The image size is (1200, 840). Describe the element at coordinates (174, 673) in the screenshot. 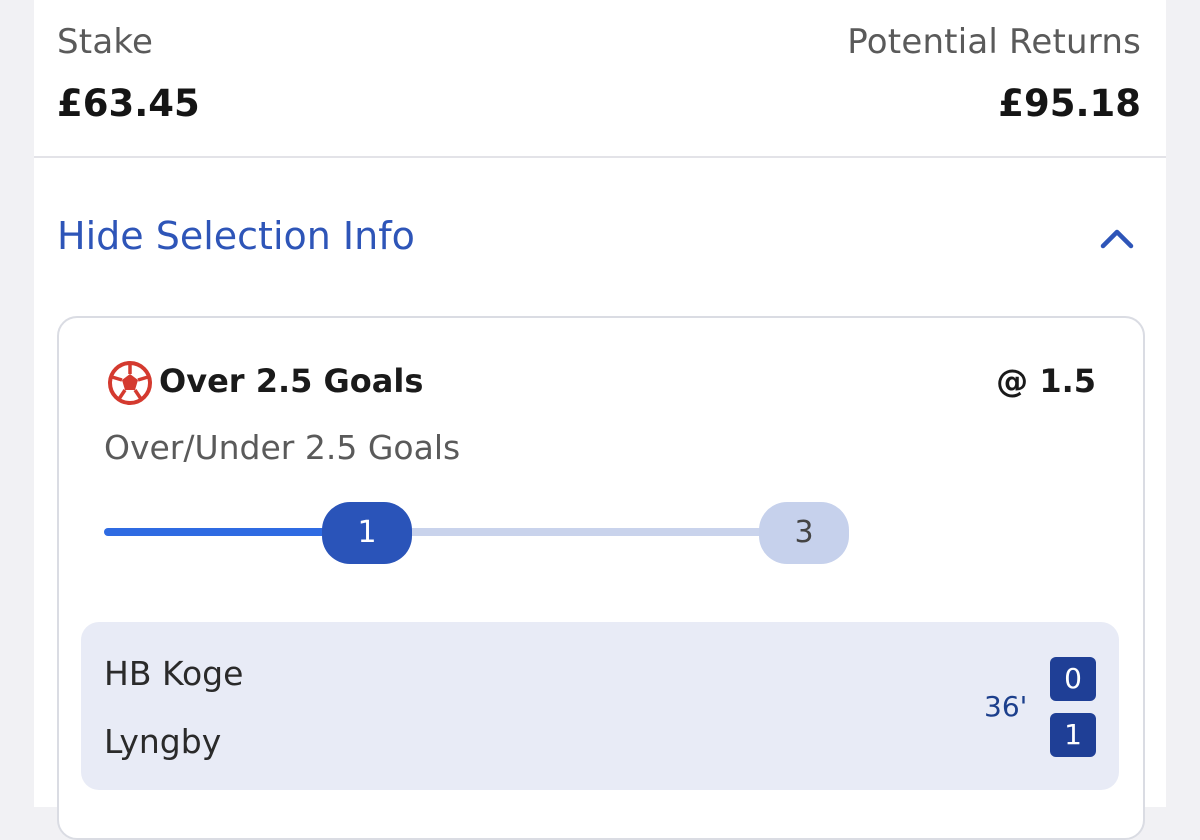

I see `home-team-name: HB Koge` at that location.